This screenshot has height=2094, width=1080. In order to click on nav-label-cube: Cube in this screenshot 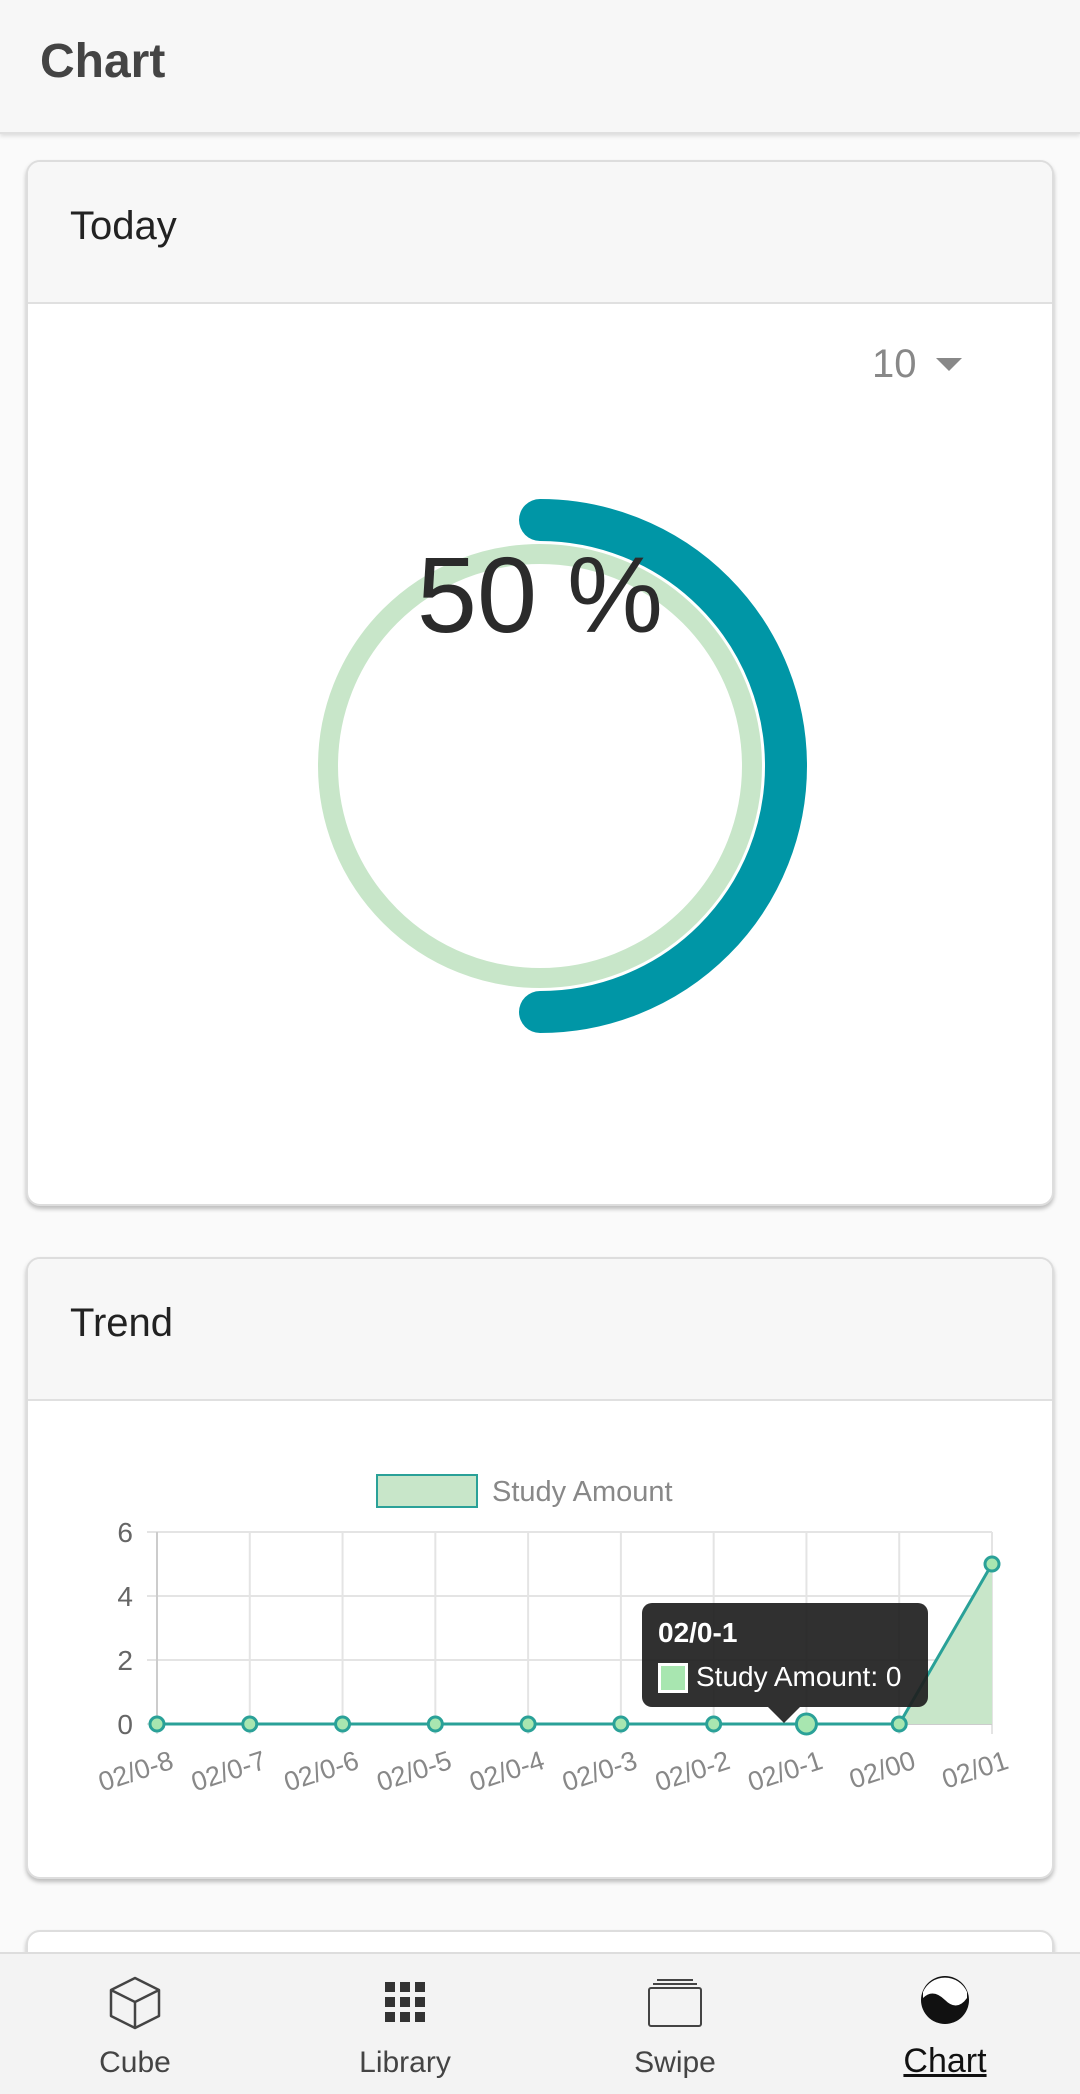, I will do `click(135, 2062)`.